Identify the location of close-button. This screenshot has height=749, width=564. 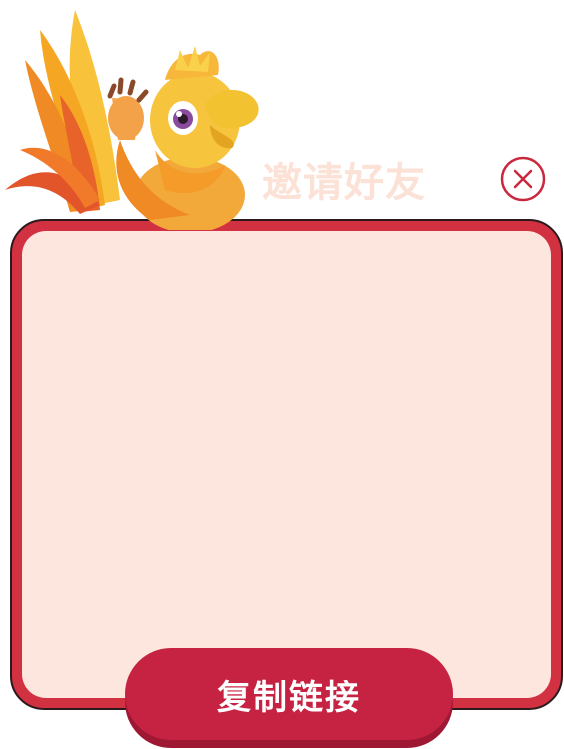
(523, 179).